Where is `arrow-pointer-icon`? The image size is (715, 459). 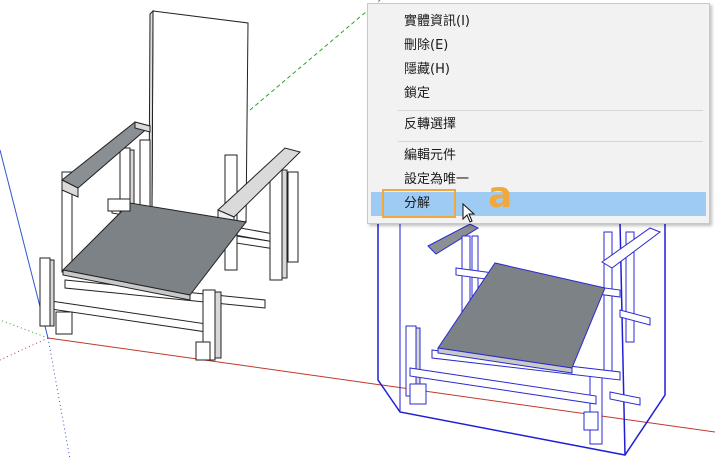 arrow-pointer-icon is located at coordinates (469, 213).